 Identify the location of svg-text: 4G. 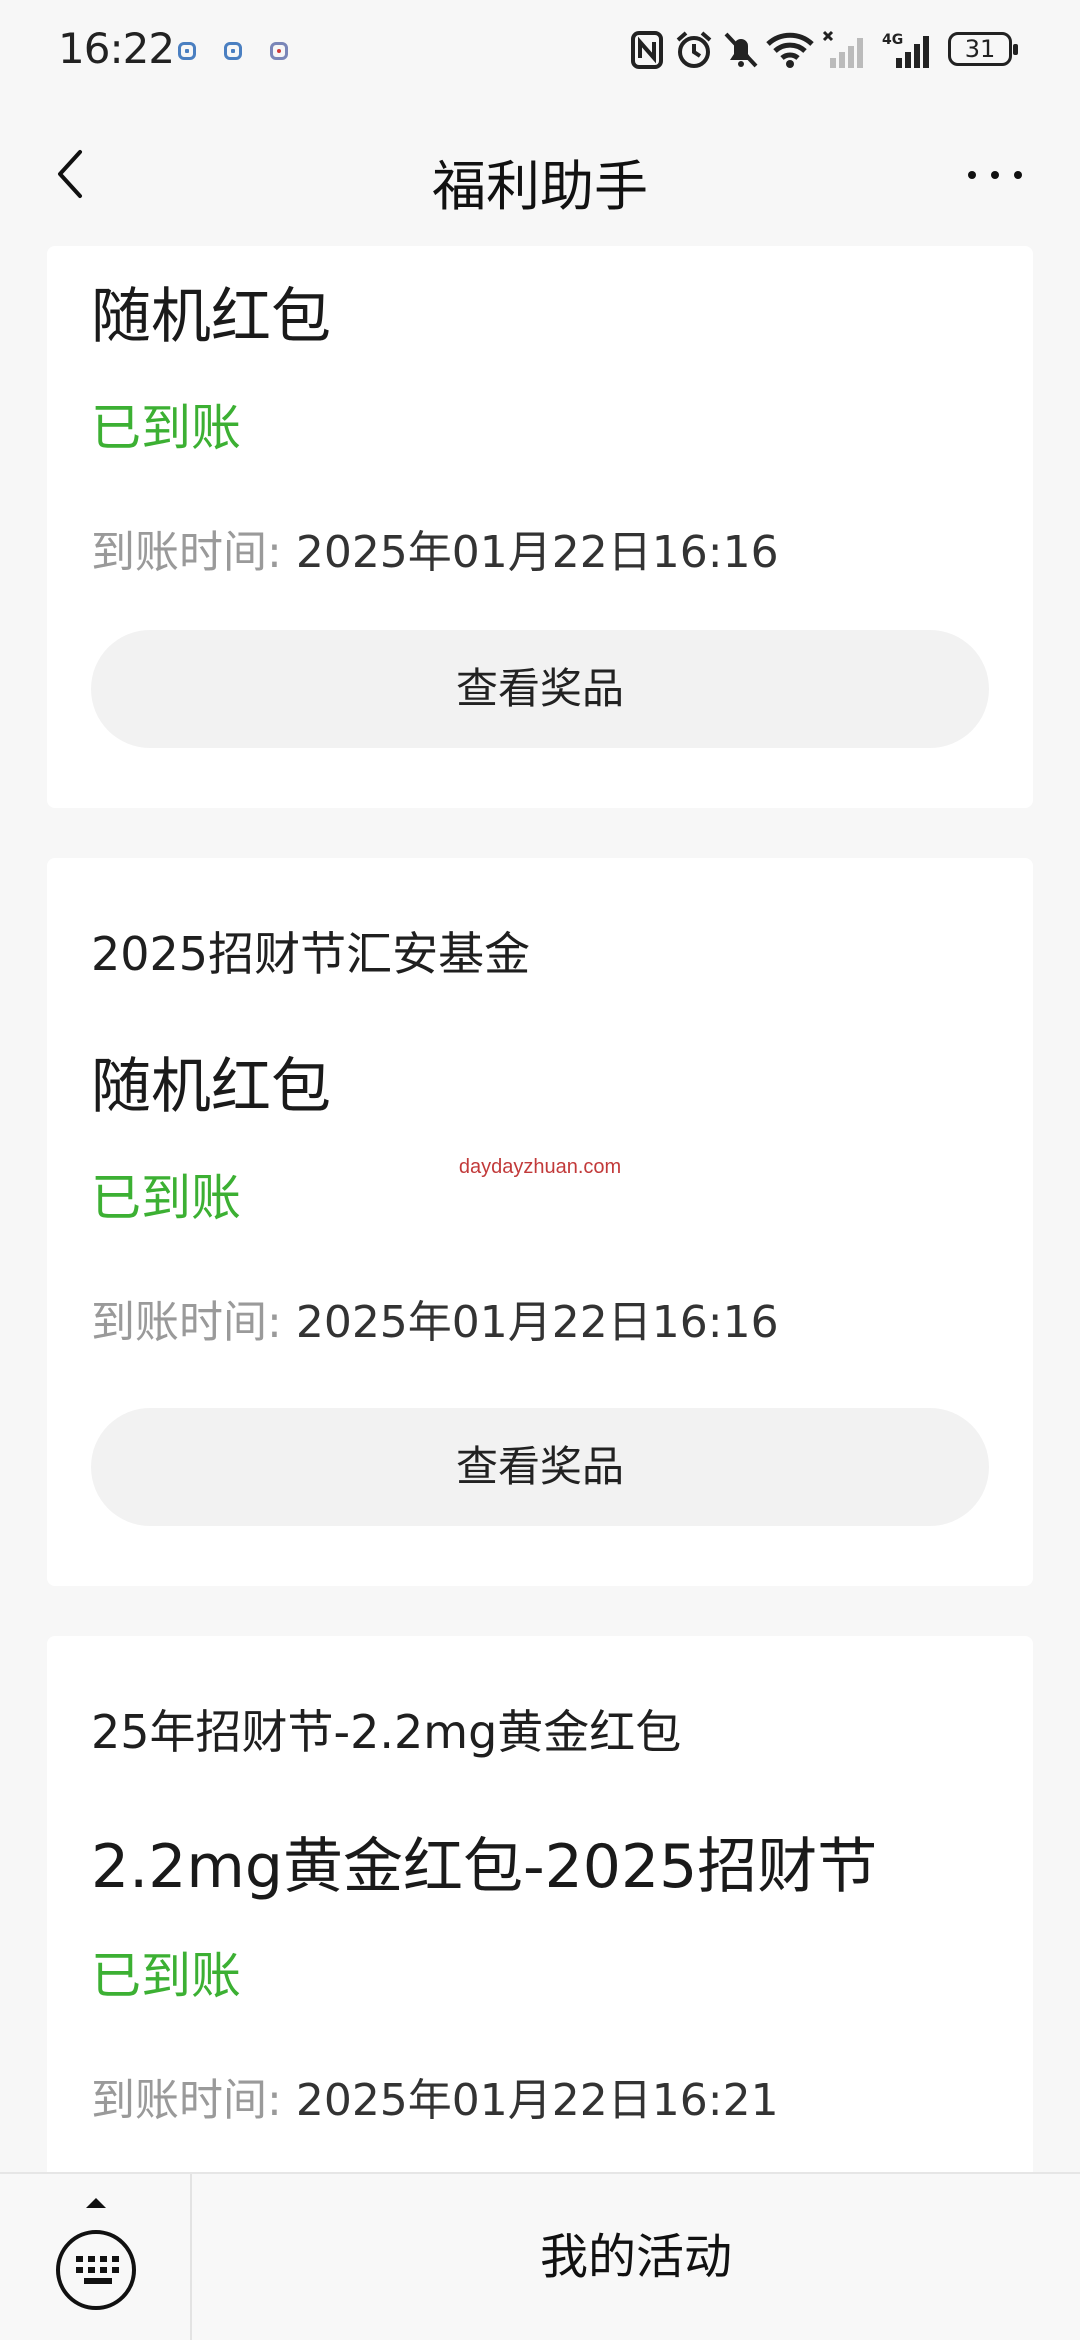
(892, 40).